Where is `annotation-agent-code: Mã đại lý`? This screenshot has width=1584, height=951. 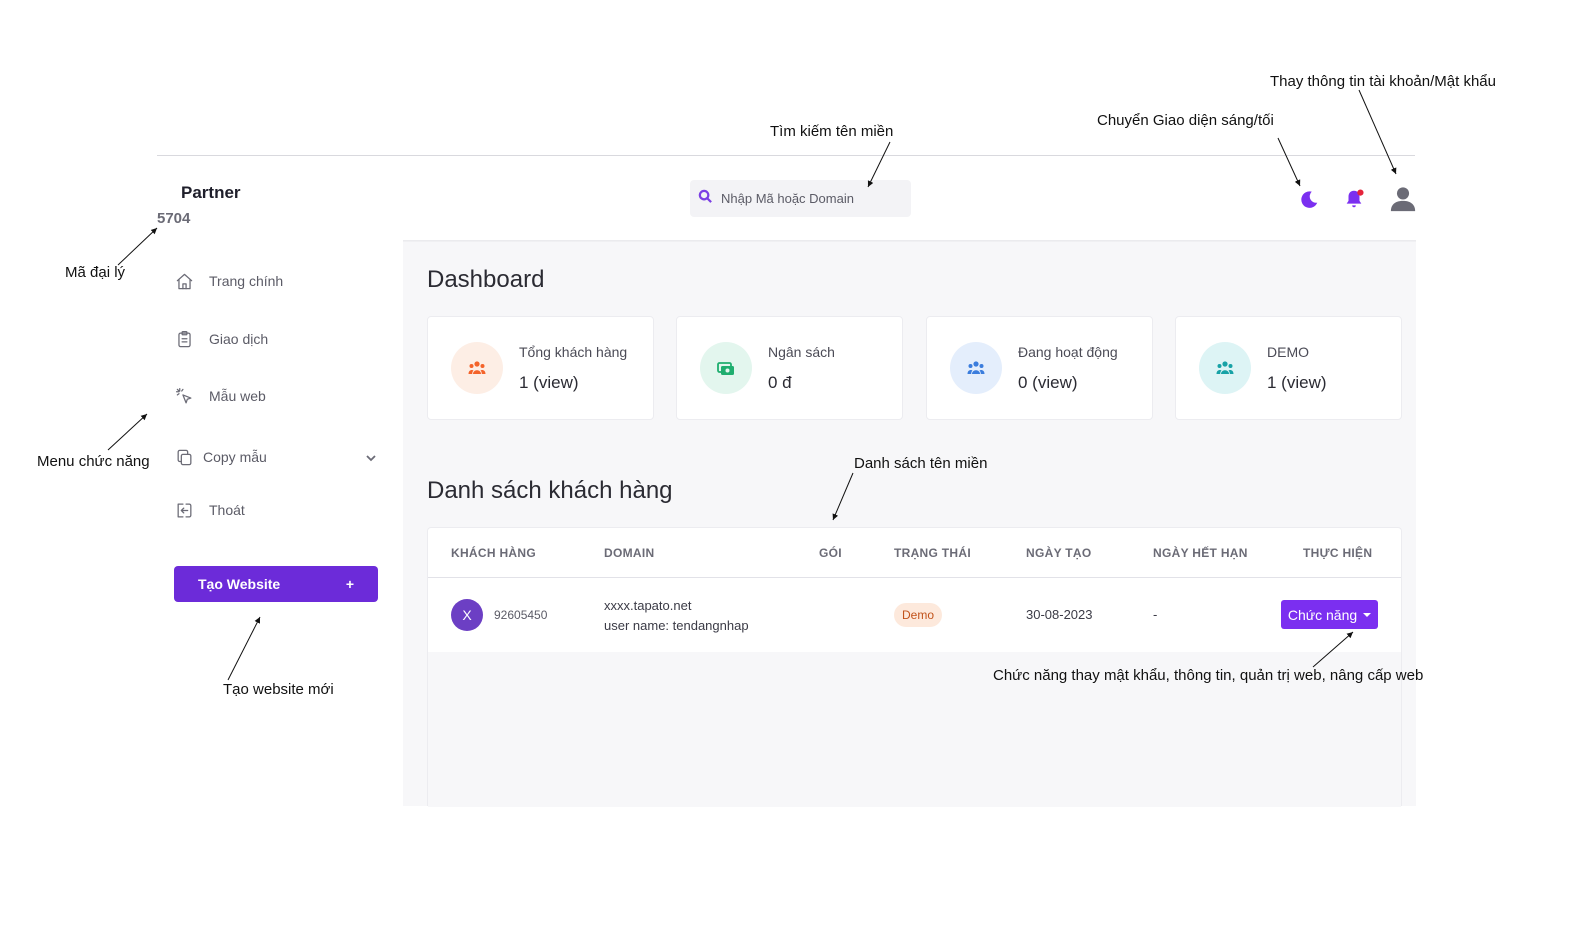 annotation-agent-code: Mã đại lý is located at coordinates (95, 272).